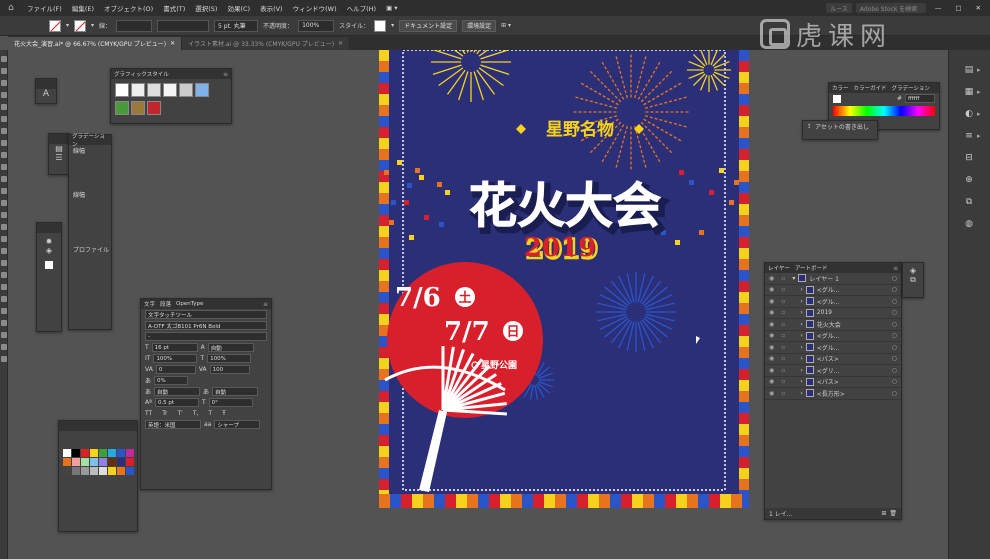 The image size is (990, 559). Describe the element at coordinates (95, 43) in the screenshot. I see `tab-document-1: 花火大会_演習.ai* @ 66.67% (CMYK/GPU プレビュー) ✕` at that location.